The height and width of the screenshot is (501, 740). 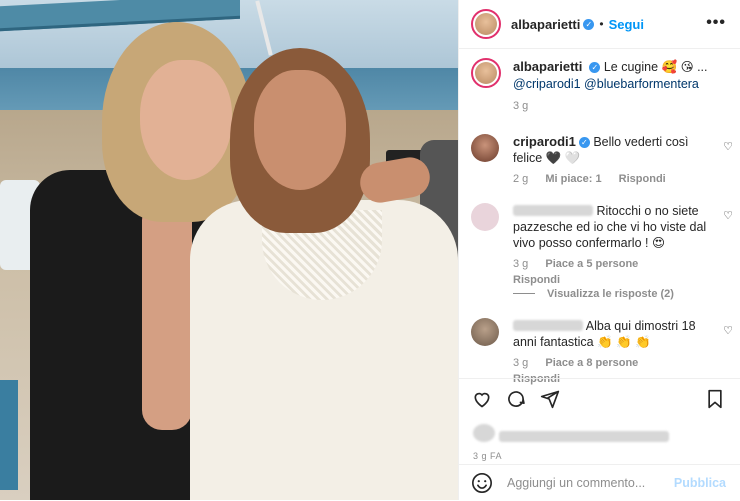 I want to click on post-time: 3 g FA, so click(x=488, y=456).